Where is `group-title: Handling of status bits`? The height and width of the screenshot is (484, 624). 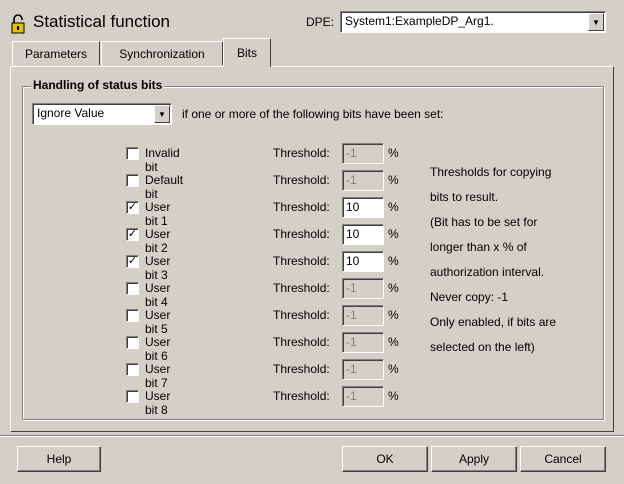 group-title: Handling of status bits is located at coordinates (98, 85).